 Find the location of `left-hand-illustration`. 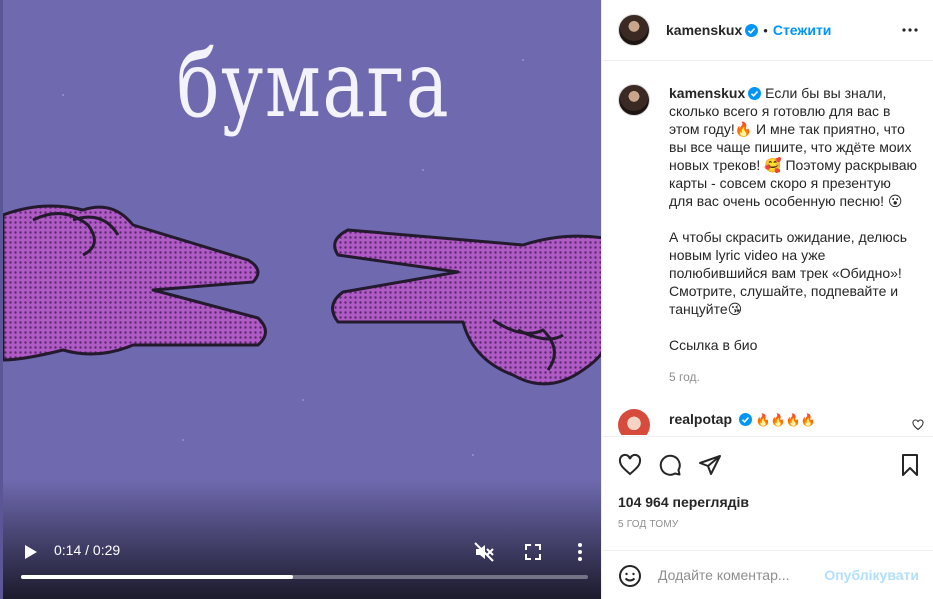

left-hand-illustration is located at coordinates (135, 283).